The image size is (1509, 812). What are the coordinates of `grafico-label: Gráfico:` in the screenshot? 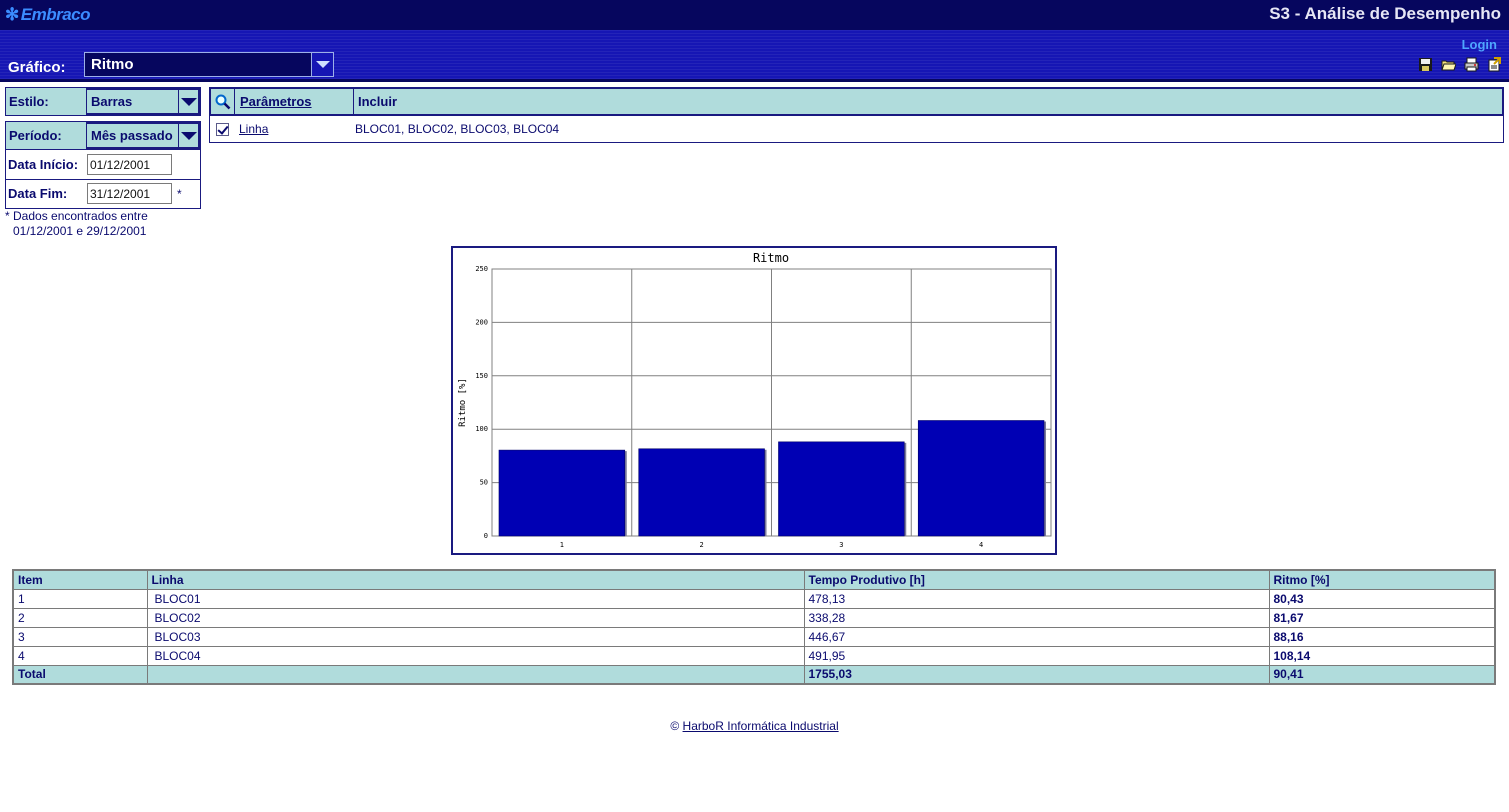 It's located at (37, 67).